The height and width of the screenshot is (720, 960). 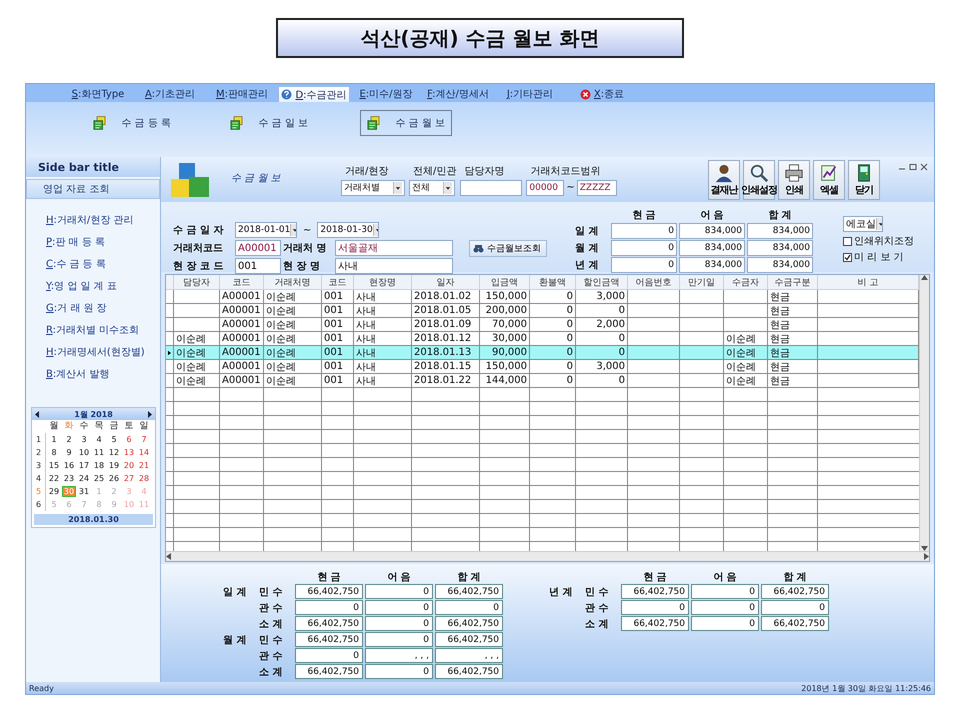 I want to click on menu-tab: E:미수/원장, so click(x=386, y=94).